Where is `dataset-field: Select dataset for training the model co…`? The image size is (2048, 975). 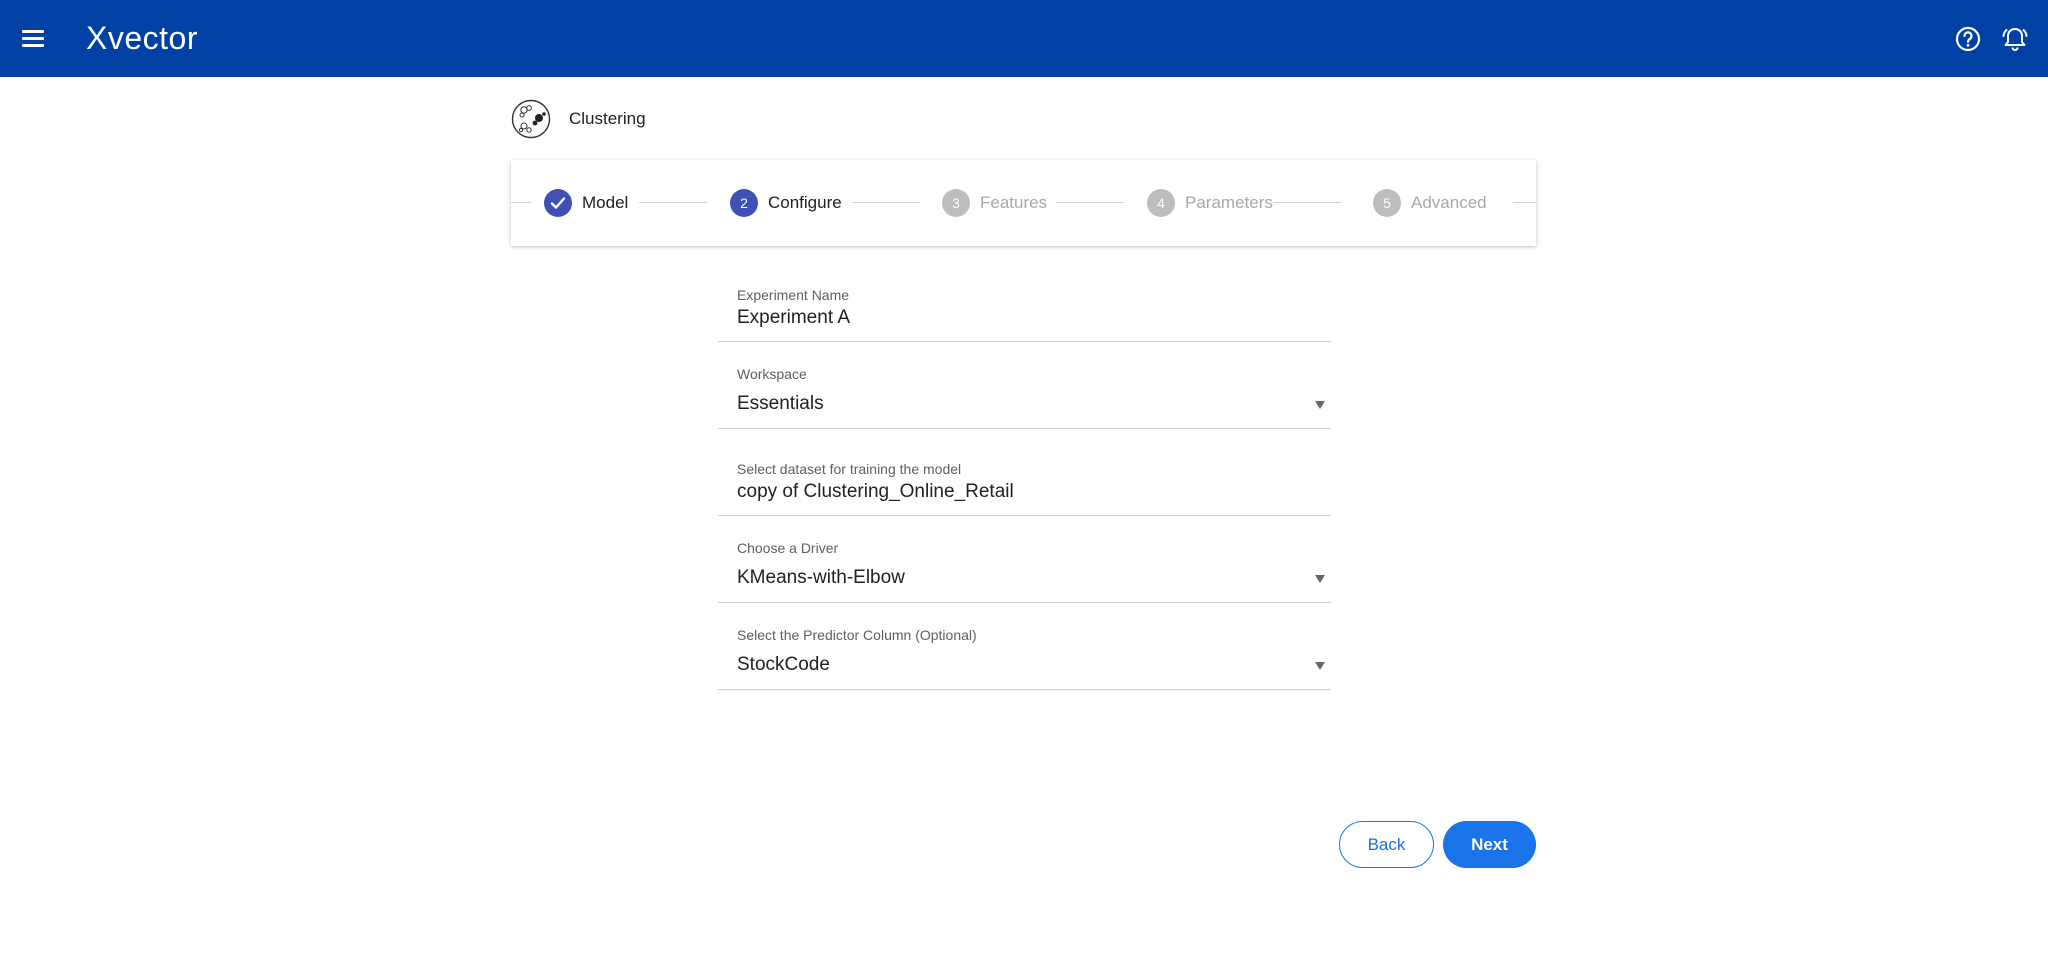
dataset-field: Select dataset for training the model co… is located at coordinates (1024, 485).